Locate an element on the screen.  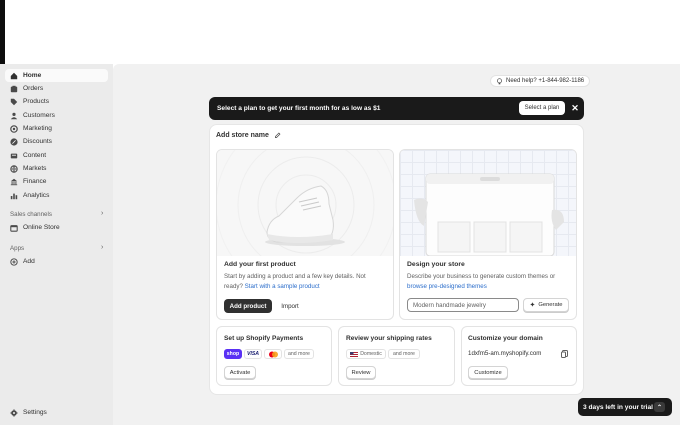
shop-pay-badge: shop is located at coordinates (233, 354).